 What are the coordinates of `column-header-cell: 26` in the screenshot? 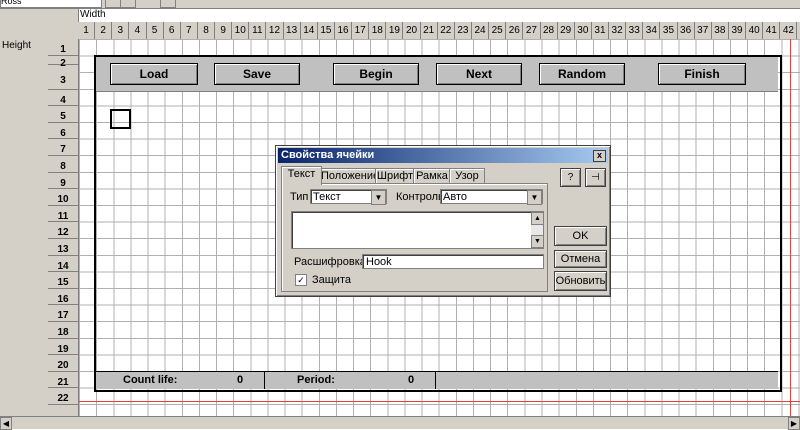 It's located at (515, 30).